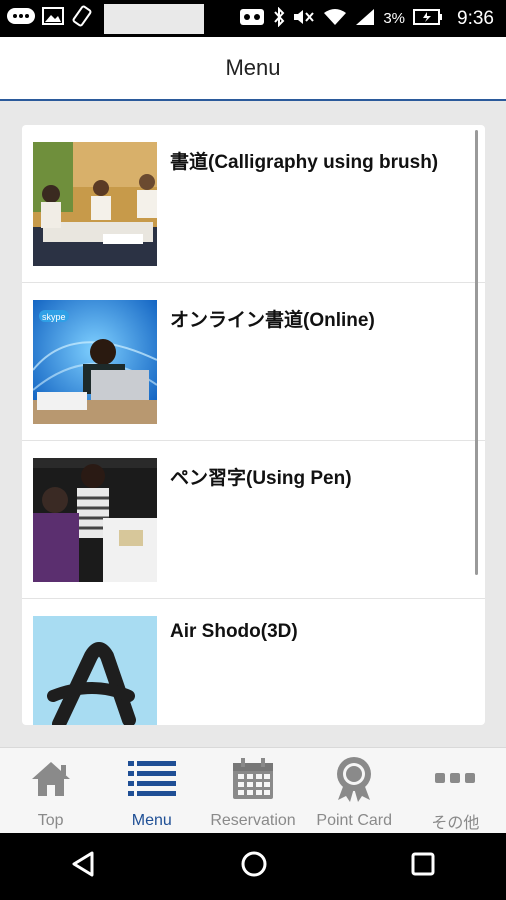 This screenshot has width=506, height=900. I want to click on tab-label: Reservation, so click(253, 820).